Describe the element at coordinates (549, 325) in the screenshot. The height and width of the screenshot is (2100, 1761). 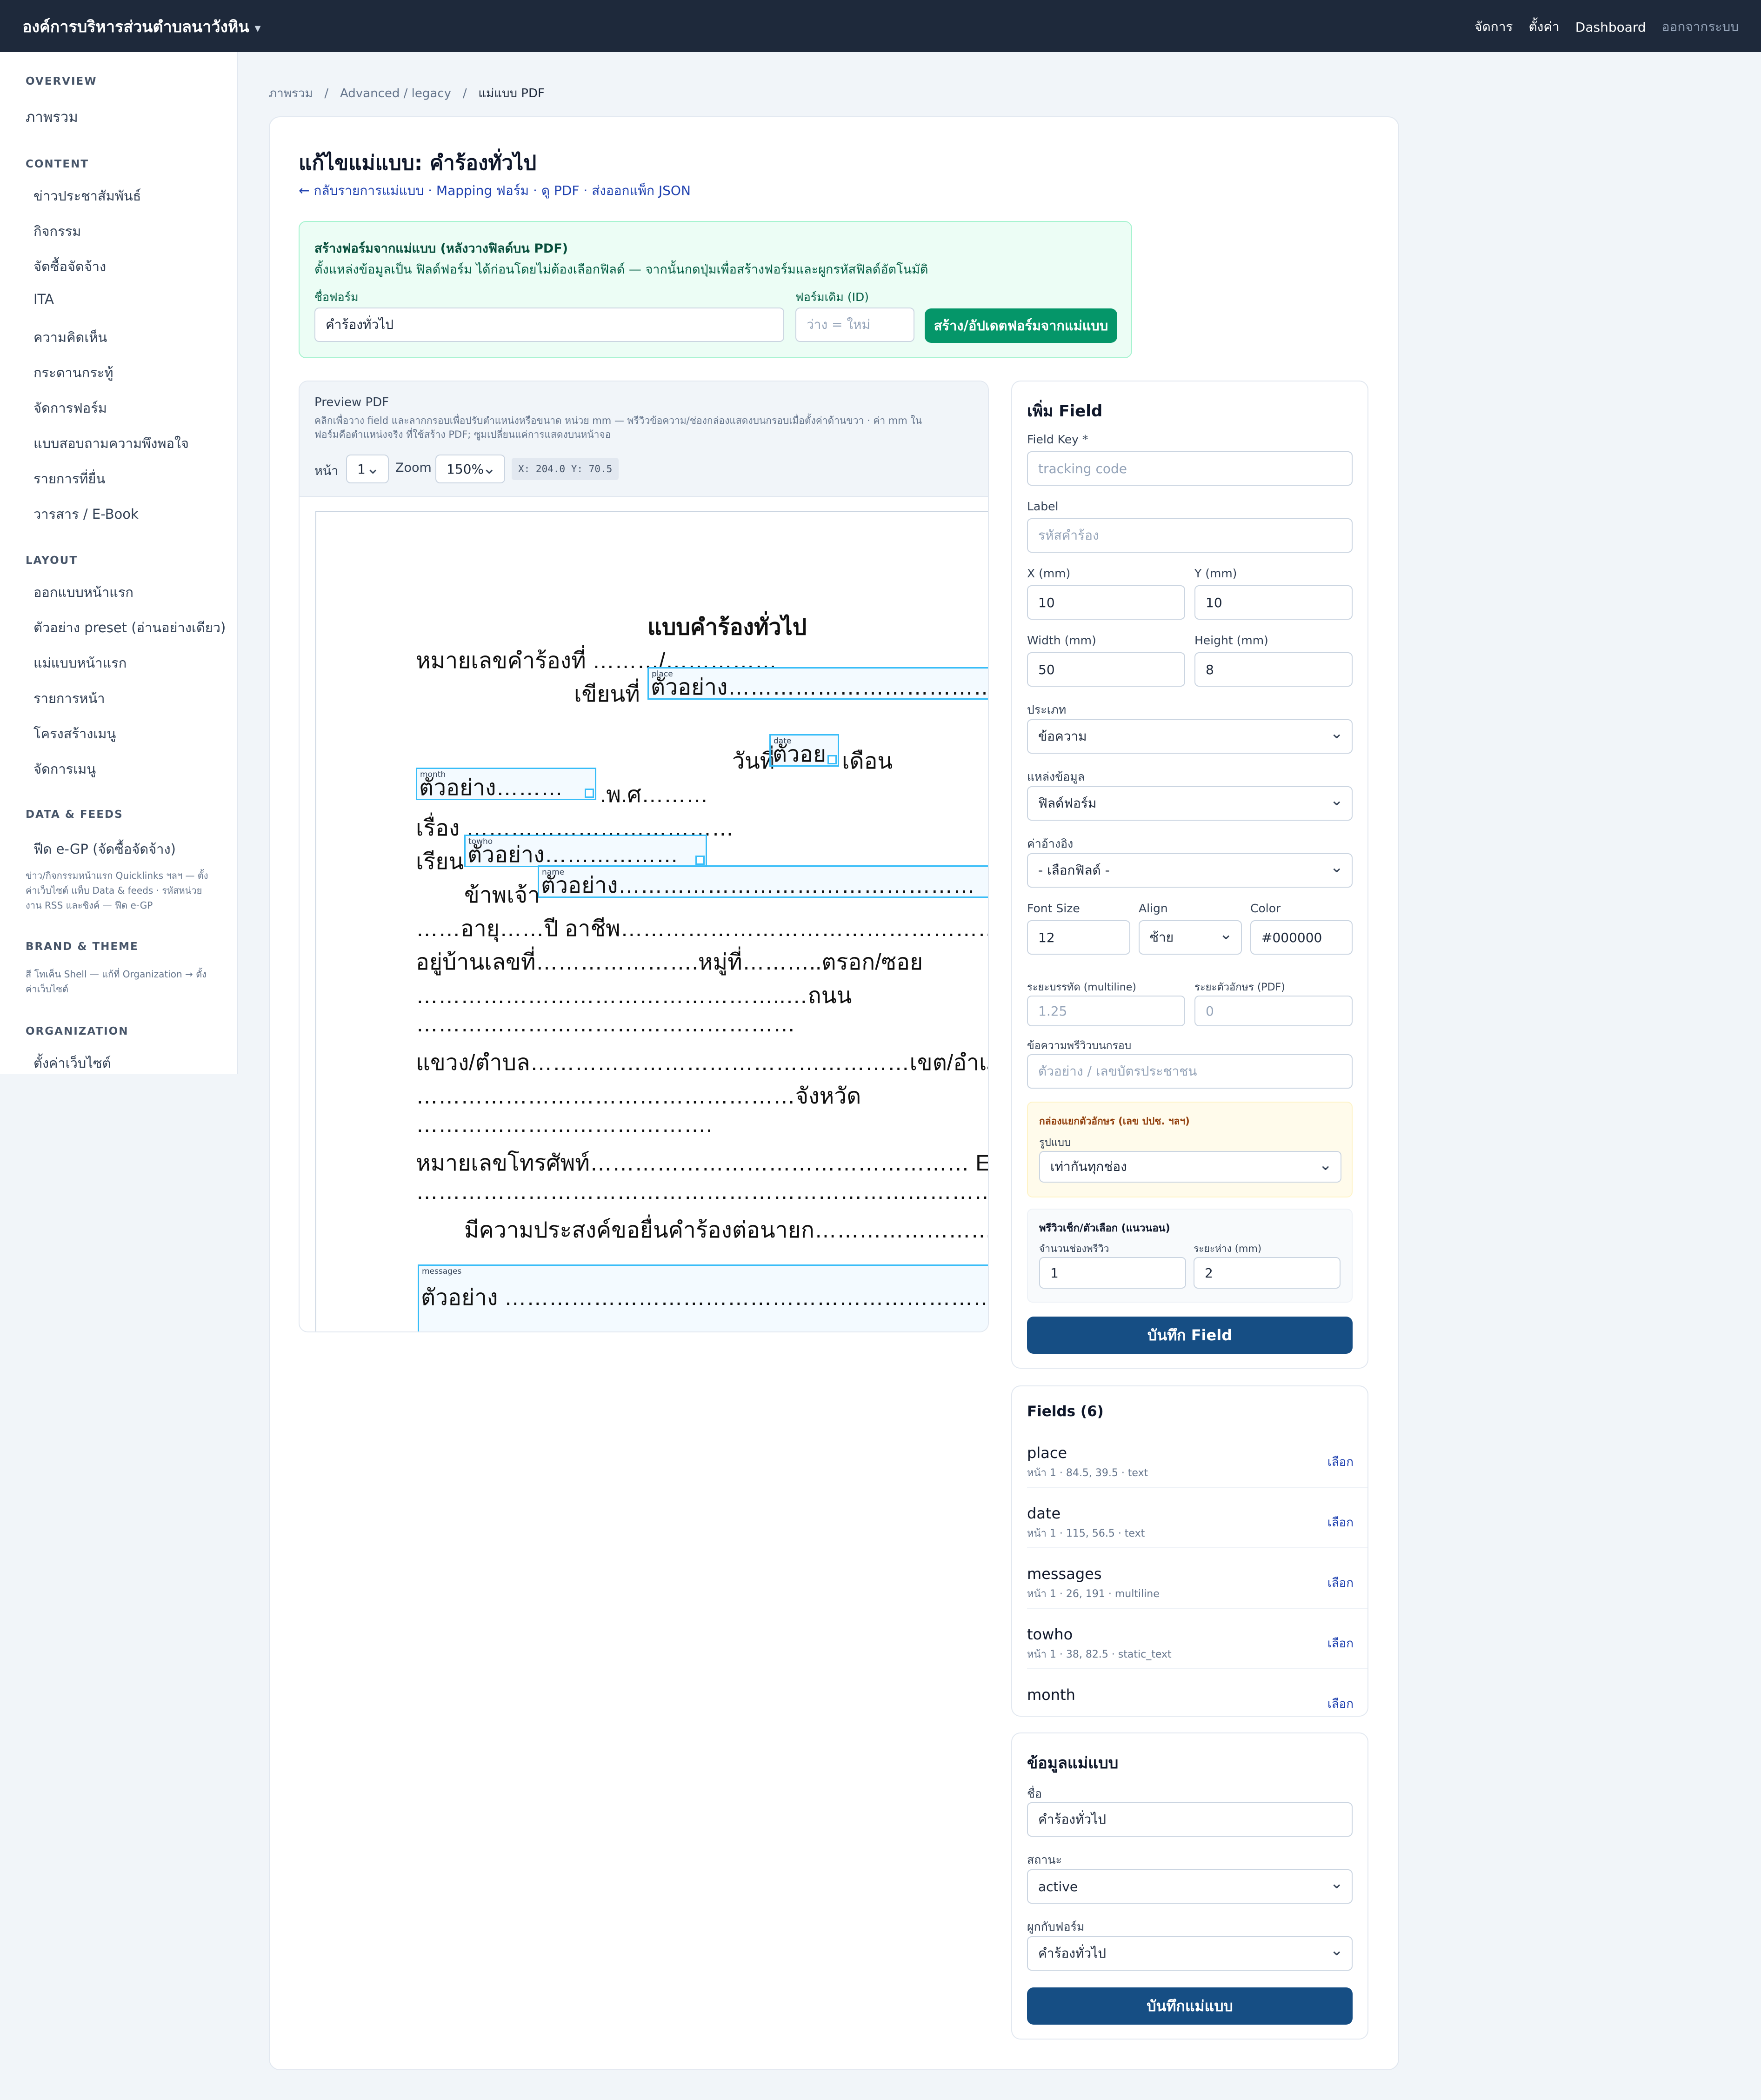
I see `form-name-input: คำร้องทั่วไป` at that location.